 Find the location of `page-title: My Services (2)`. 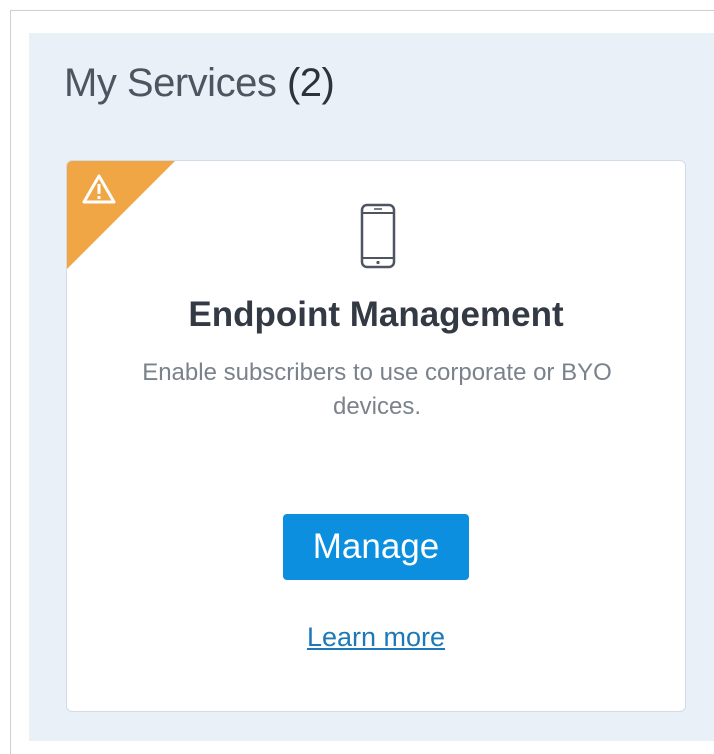

page-title: My Services (2) is located at coordinates (199, 83).